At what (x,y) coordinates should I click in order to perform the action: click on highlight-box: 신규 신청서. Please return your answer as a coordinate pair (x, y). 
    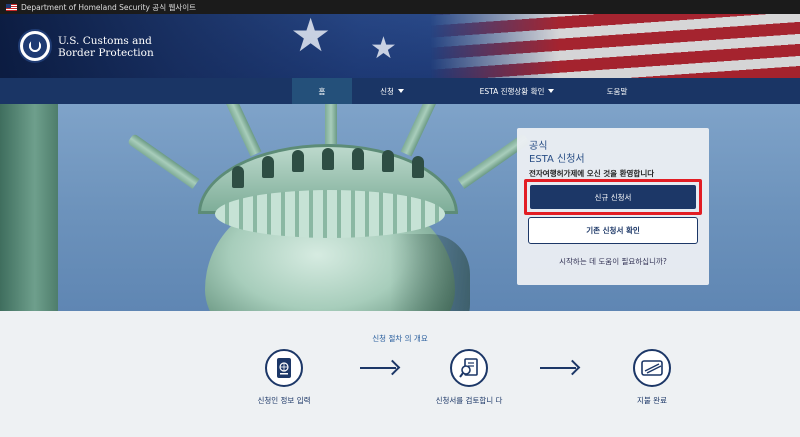
    Looking at the image, I should click on (613, 197).